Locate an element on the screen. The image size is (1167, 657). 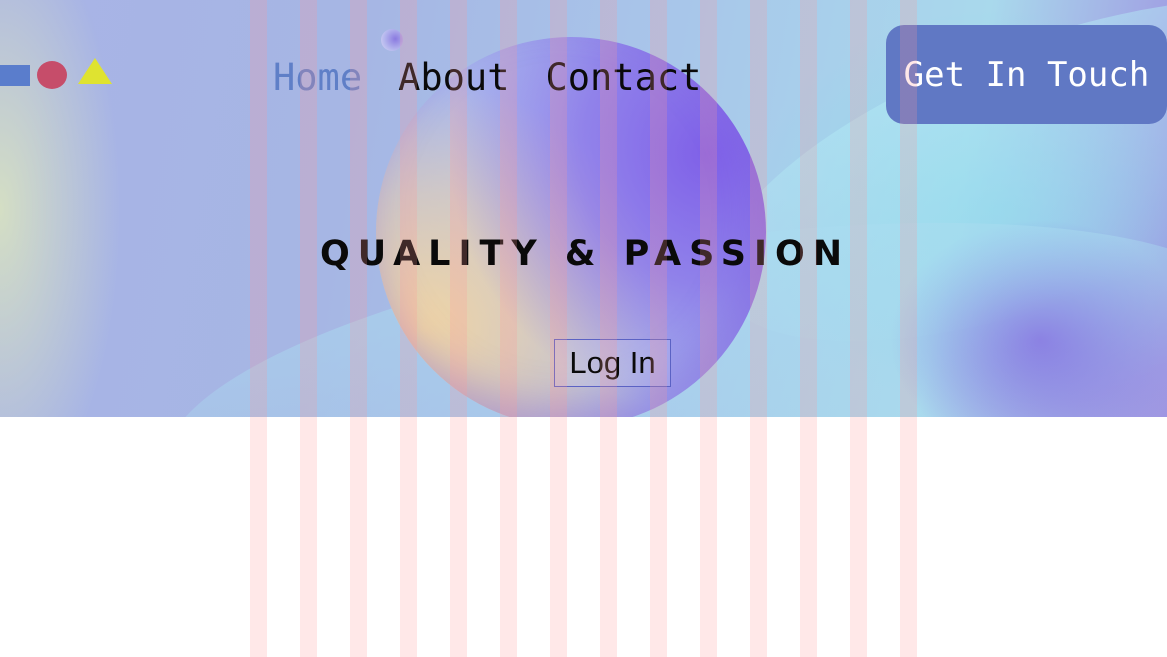
log-in-button: Log In is located at coordinates (612, 363).